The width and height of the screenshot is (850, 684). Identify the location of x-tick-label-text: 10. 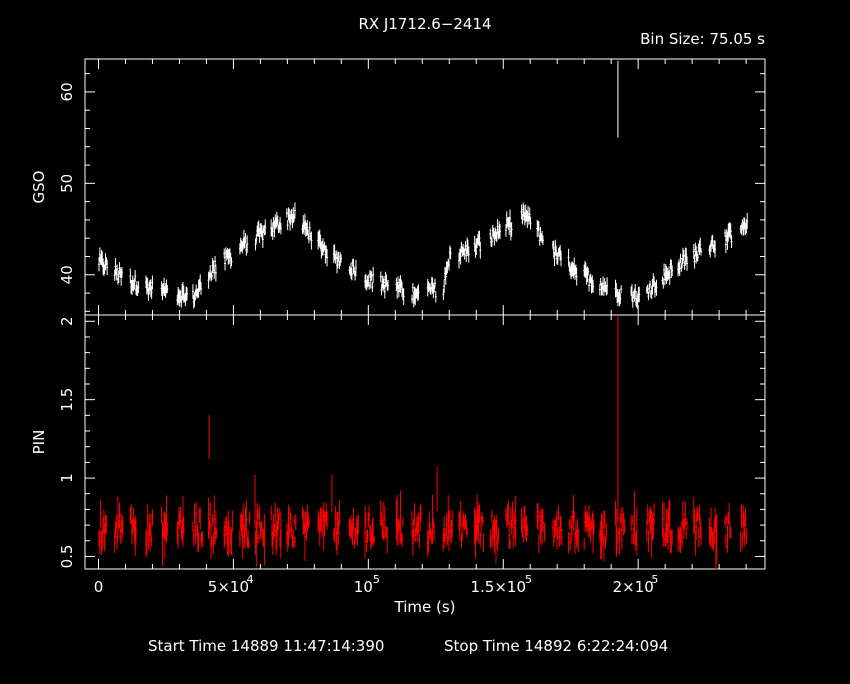
(363, 587).